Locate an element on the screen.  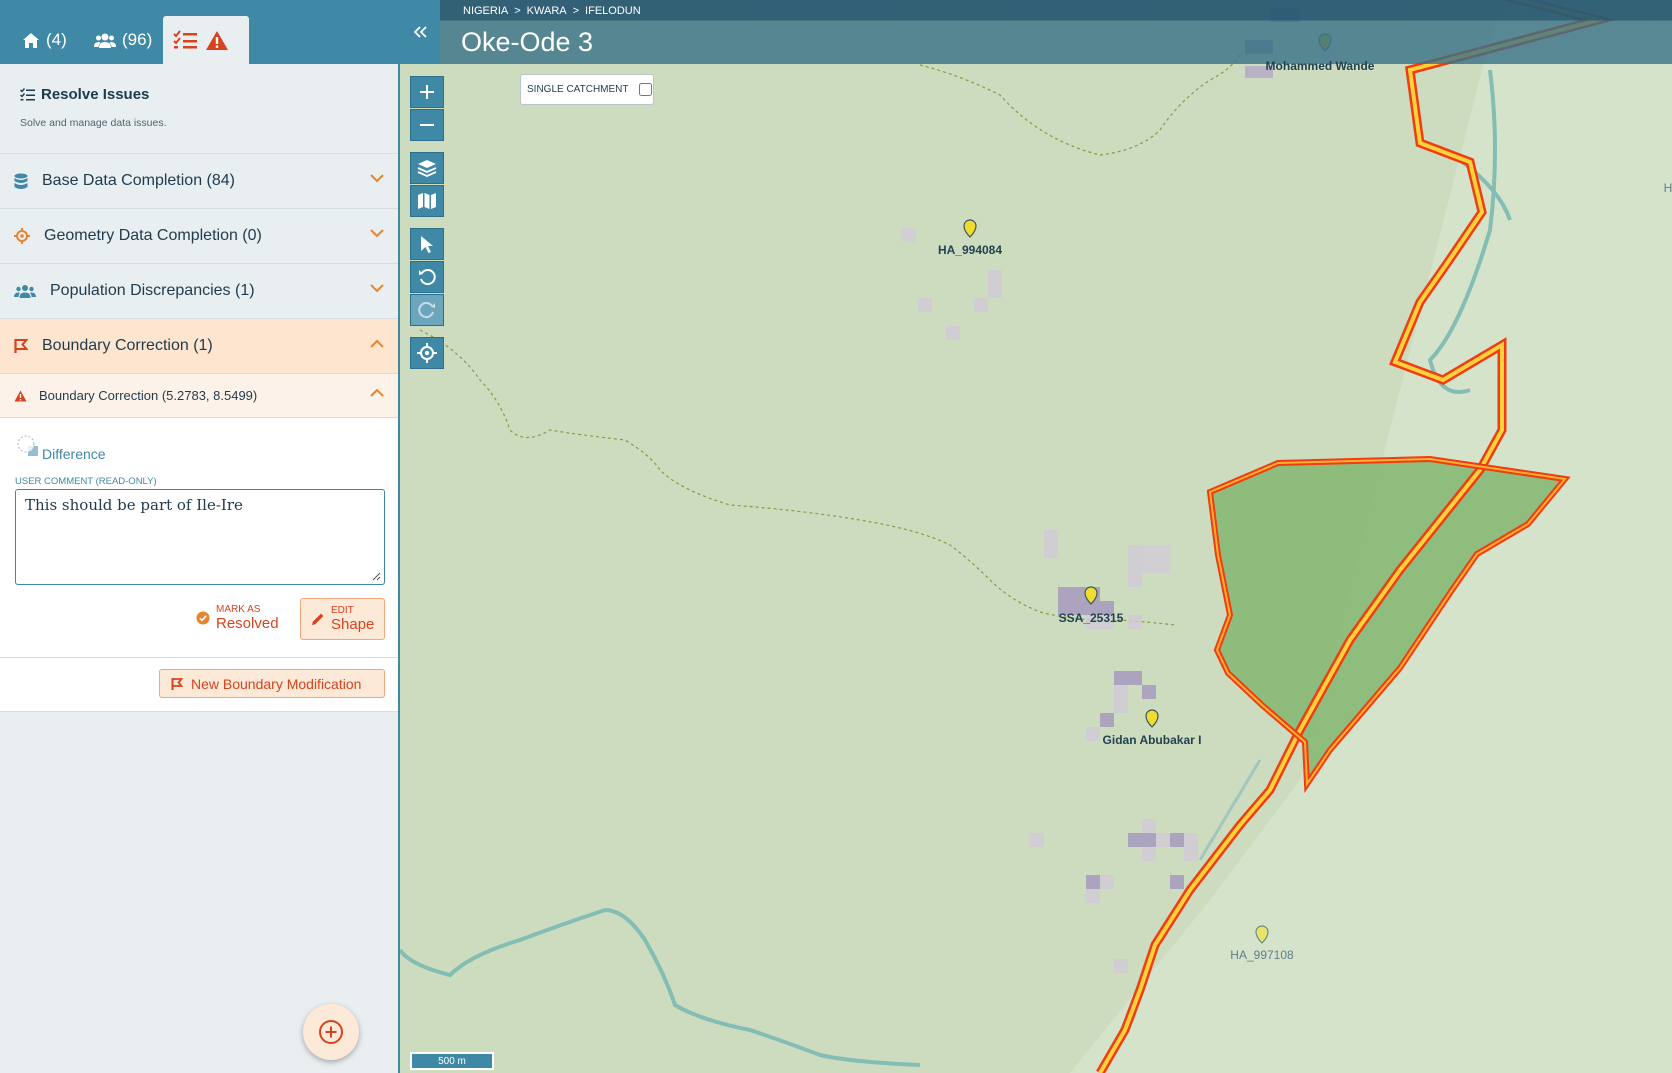
map-label-gidan-abubakar: Gidan Abubakar I is located at coordinates (1152, 740).